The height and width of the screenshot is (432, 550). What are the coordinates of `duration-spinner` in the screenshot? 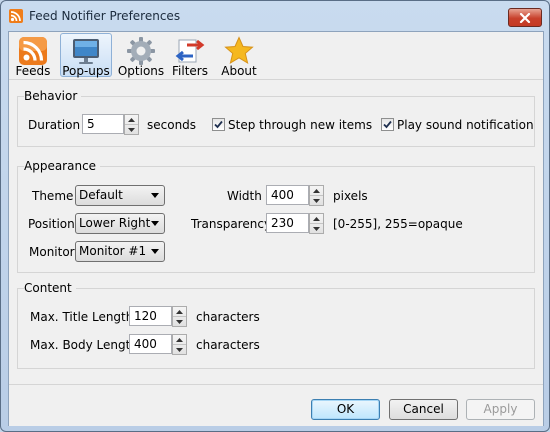 It's located at (131, 124).